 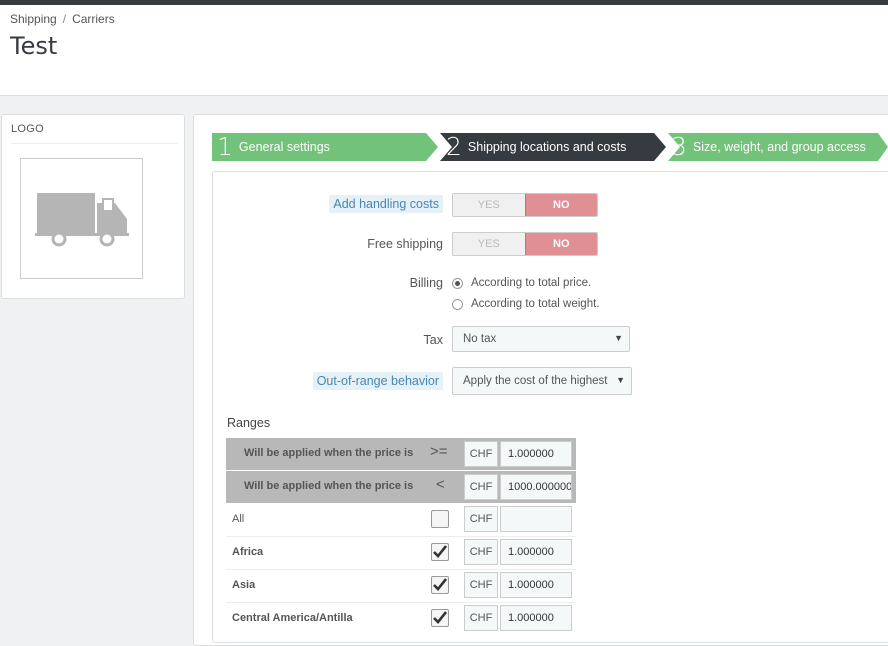 What do you see at coordinates (27, 129) in the screenshot?
I see `logo-heading: LOGO` at bounding box center [27, 129].